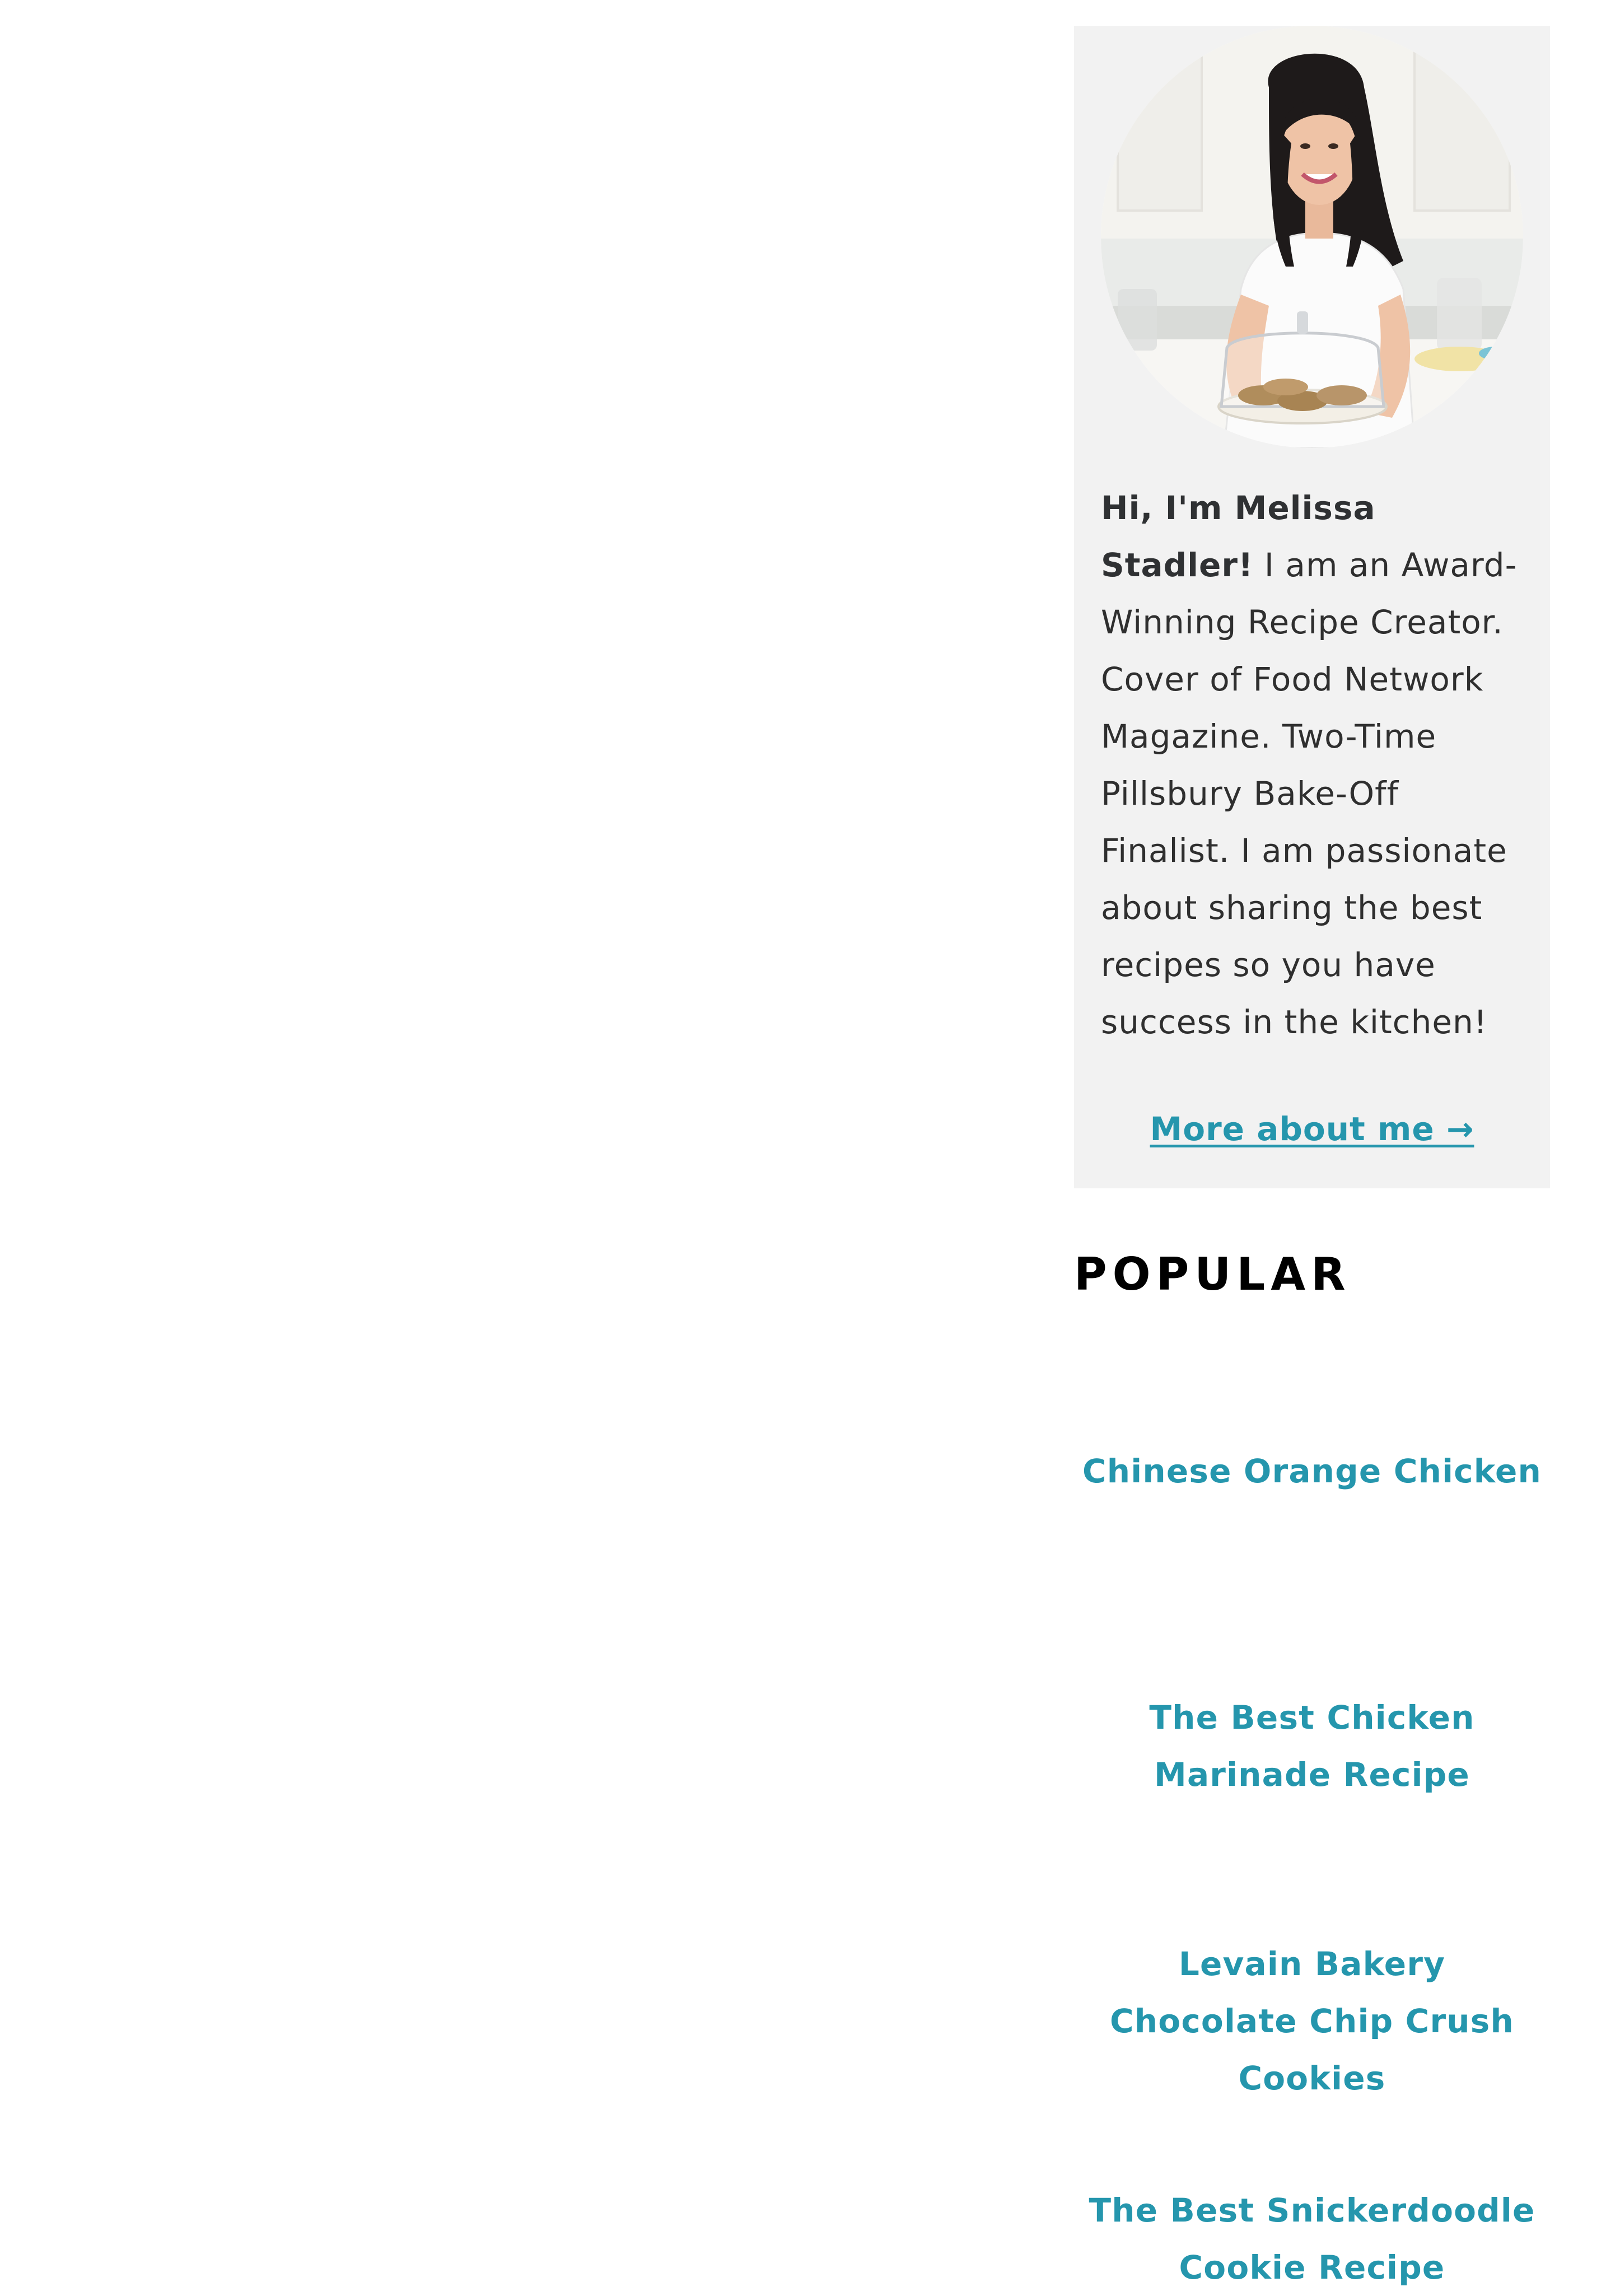 This screenshot has height=2296, width=1620. What do you see at coordinates (1213, 1274) in the screenshot?
I see `popular-heading: POPULAR` at bounding box center [1213, 1274].